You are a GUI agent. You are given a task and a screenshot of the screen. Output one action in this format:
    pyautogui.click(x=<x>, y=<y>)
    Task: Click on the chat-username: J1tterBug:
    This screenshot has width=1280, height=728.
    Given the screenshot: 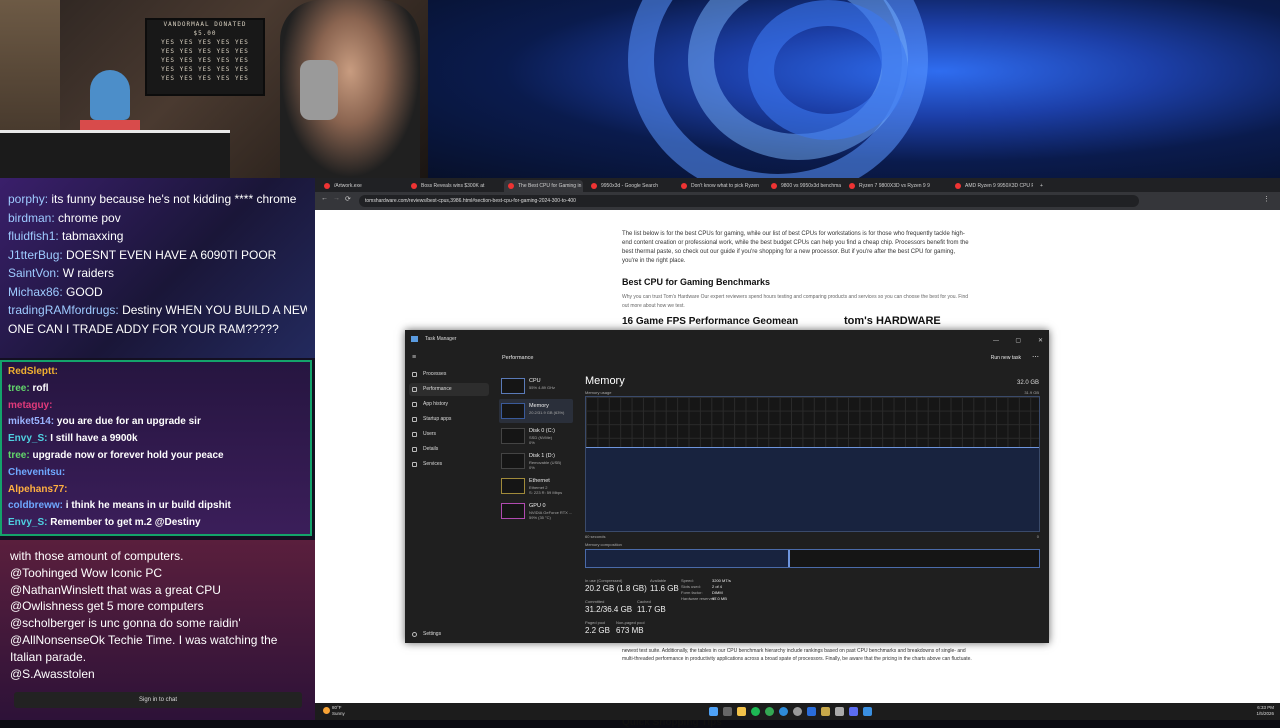 What is the action you would take?
    pyautogui.click(x=35, y=255)
    